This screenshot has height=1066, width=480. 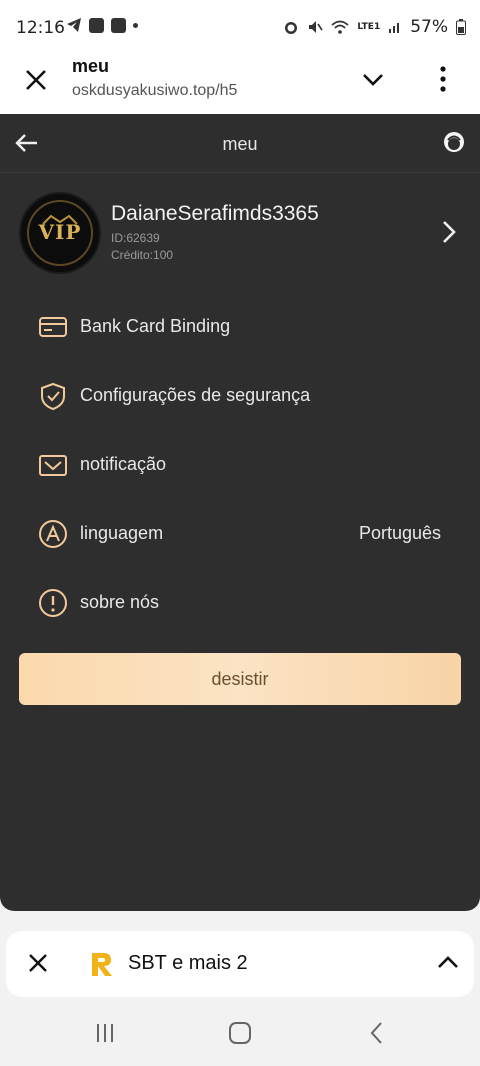 I want to click on menu-item-security: Configurações de segurança, so click(x=240, y=395).